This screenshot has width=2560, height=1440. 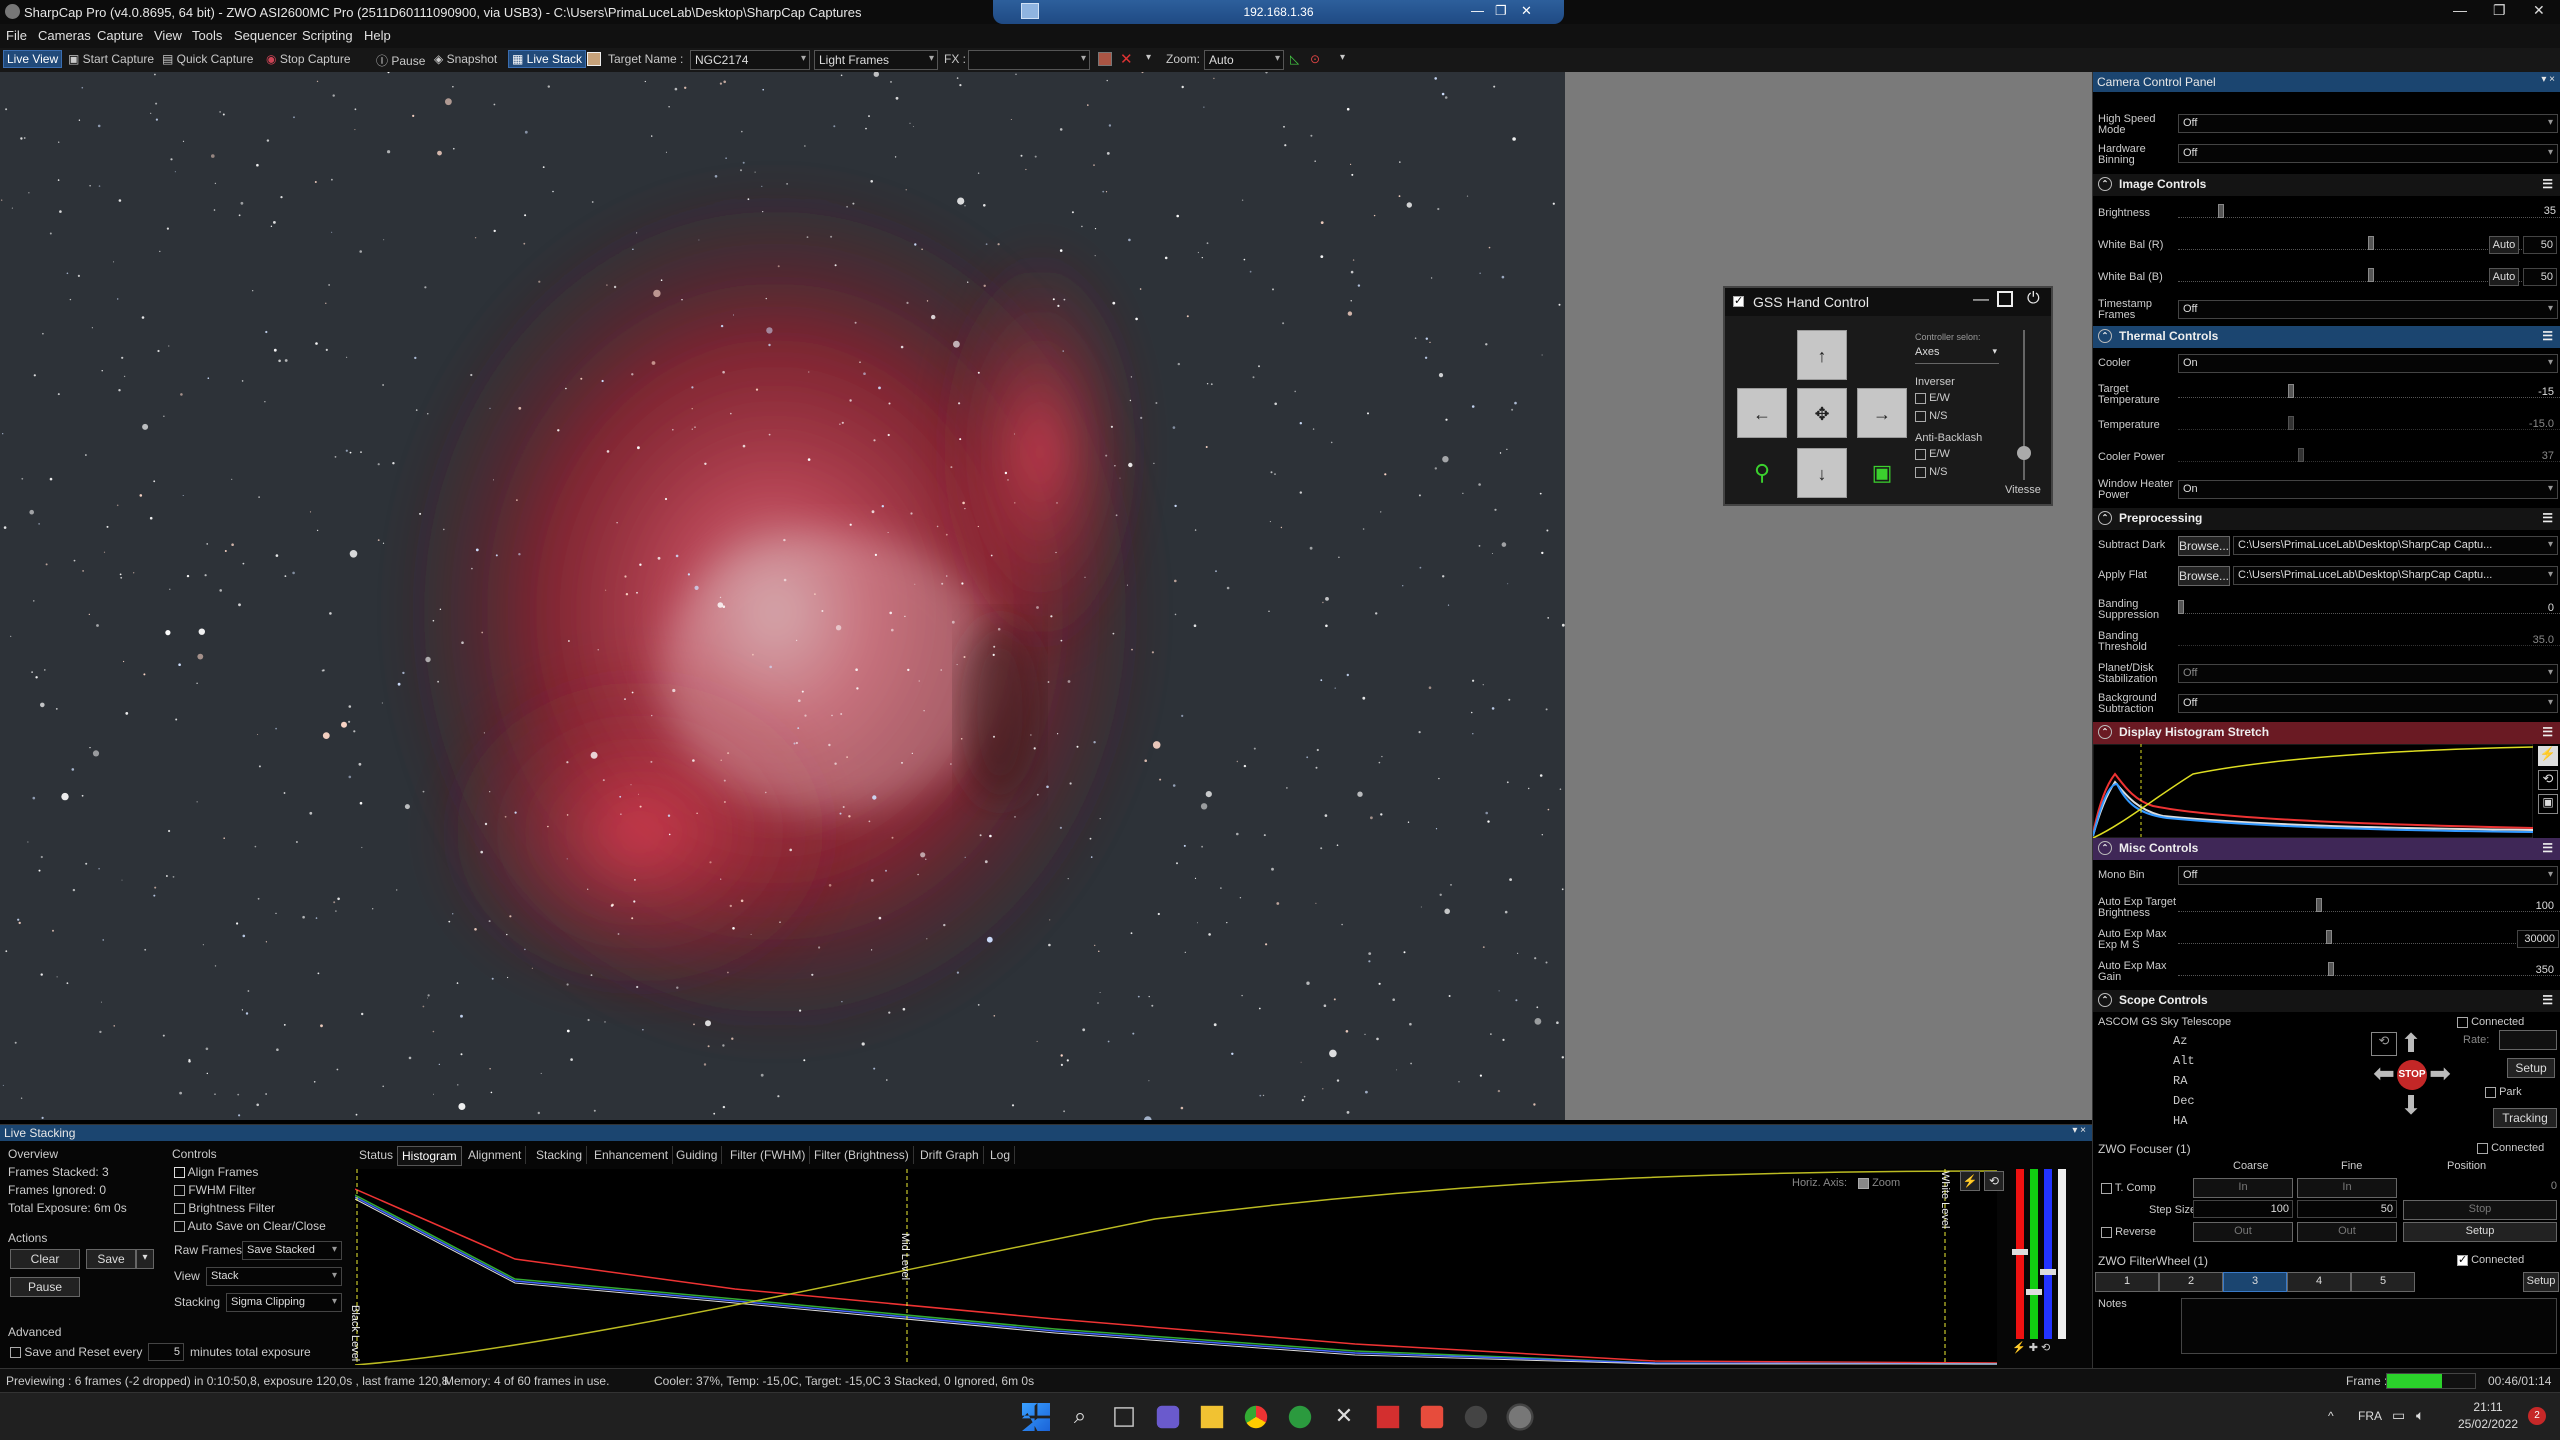 I want to click on live-stack-button: ▦ Live Stack, so click(x=547, y=59).